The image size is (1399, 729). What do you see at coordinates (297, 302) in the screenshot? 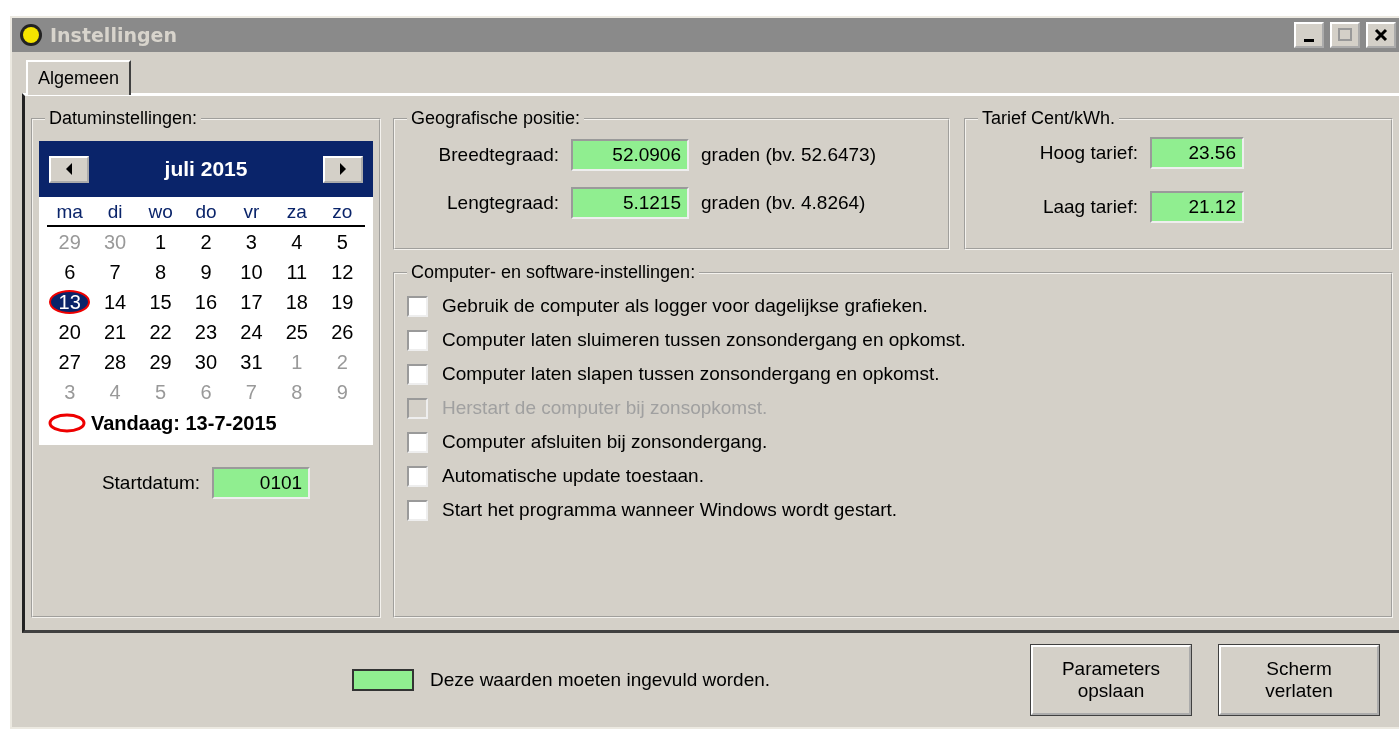
I see `calendar-day: 18` at bounding box center [297, 302].